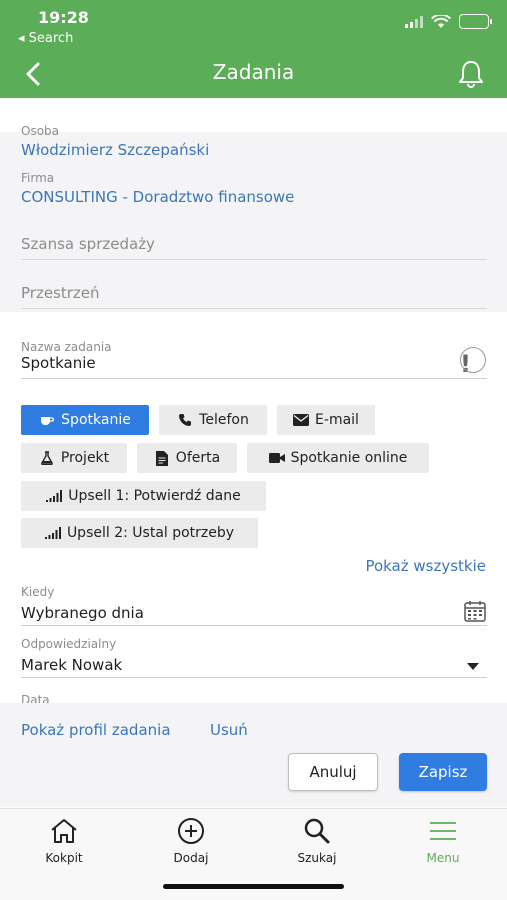 Image resolution: width=507 pixels, height=900 pixels. What do you see at coordinates (38, 592) in the screenshot?
I see `kiedy-label: Kiedy` at bounding box center [38, 592].